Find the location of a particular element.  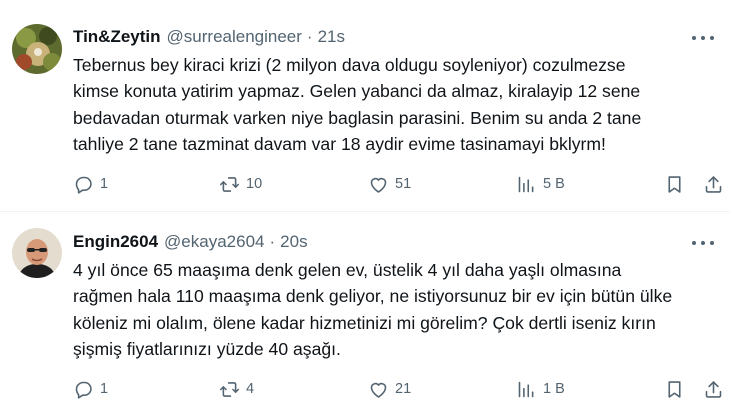

like-count: 51 is located at coordinates (403, 184).